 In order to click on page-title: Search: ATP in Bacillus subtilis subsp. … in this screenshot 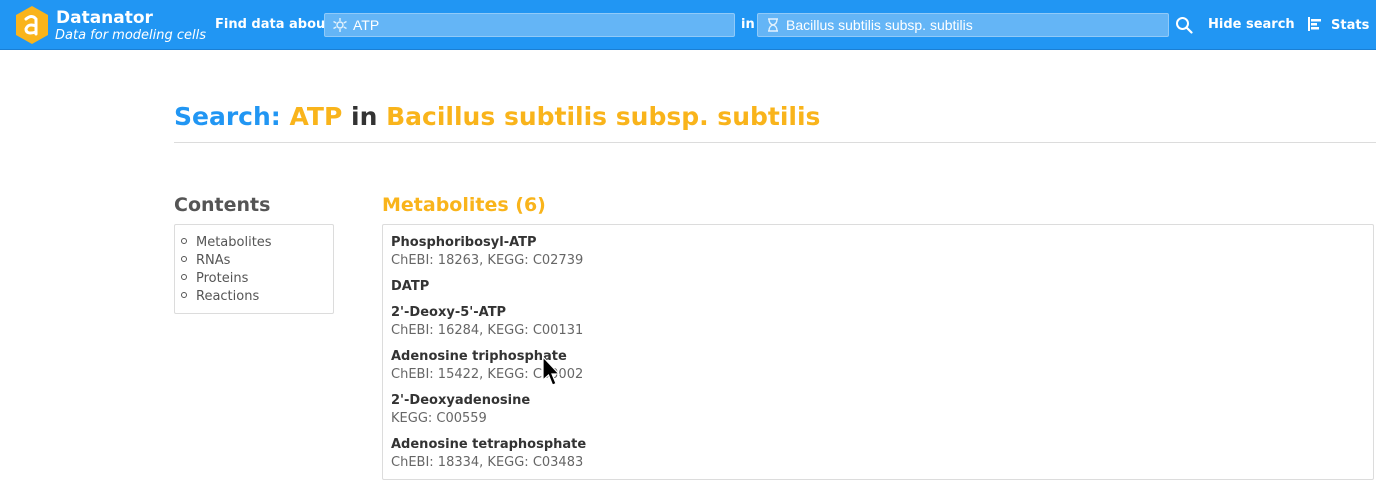, I will do `click(497, 117)`.